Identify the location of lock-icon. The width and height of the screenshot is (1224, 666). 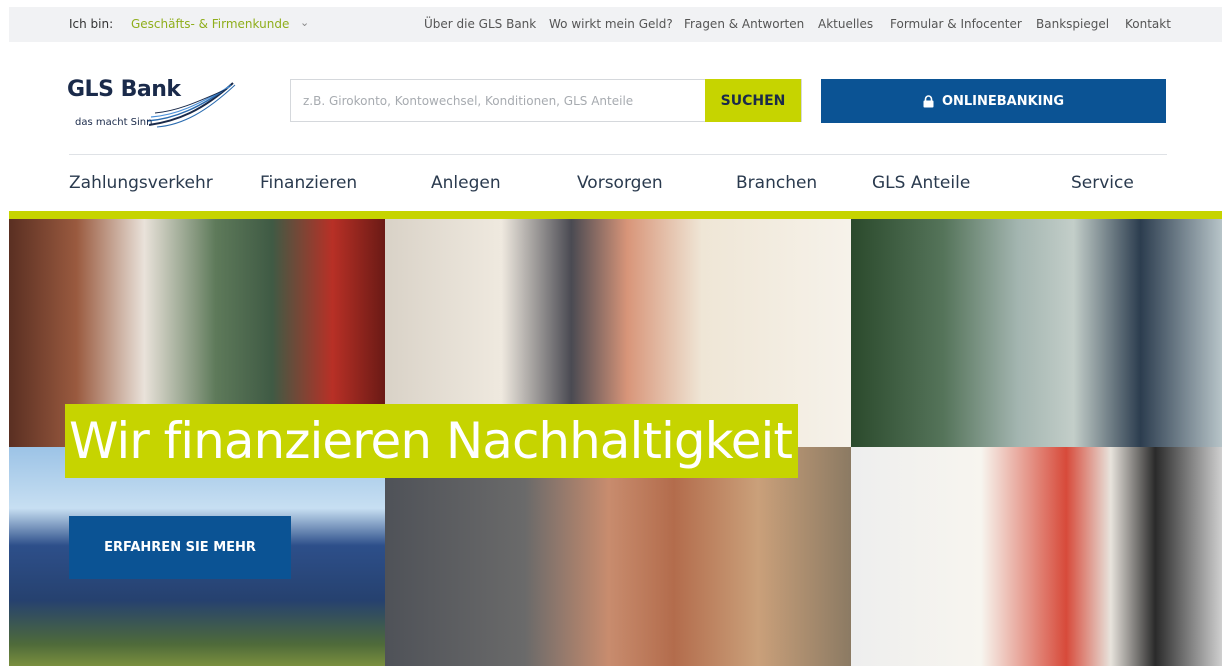
(928, 100).